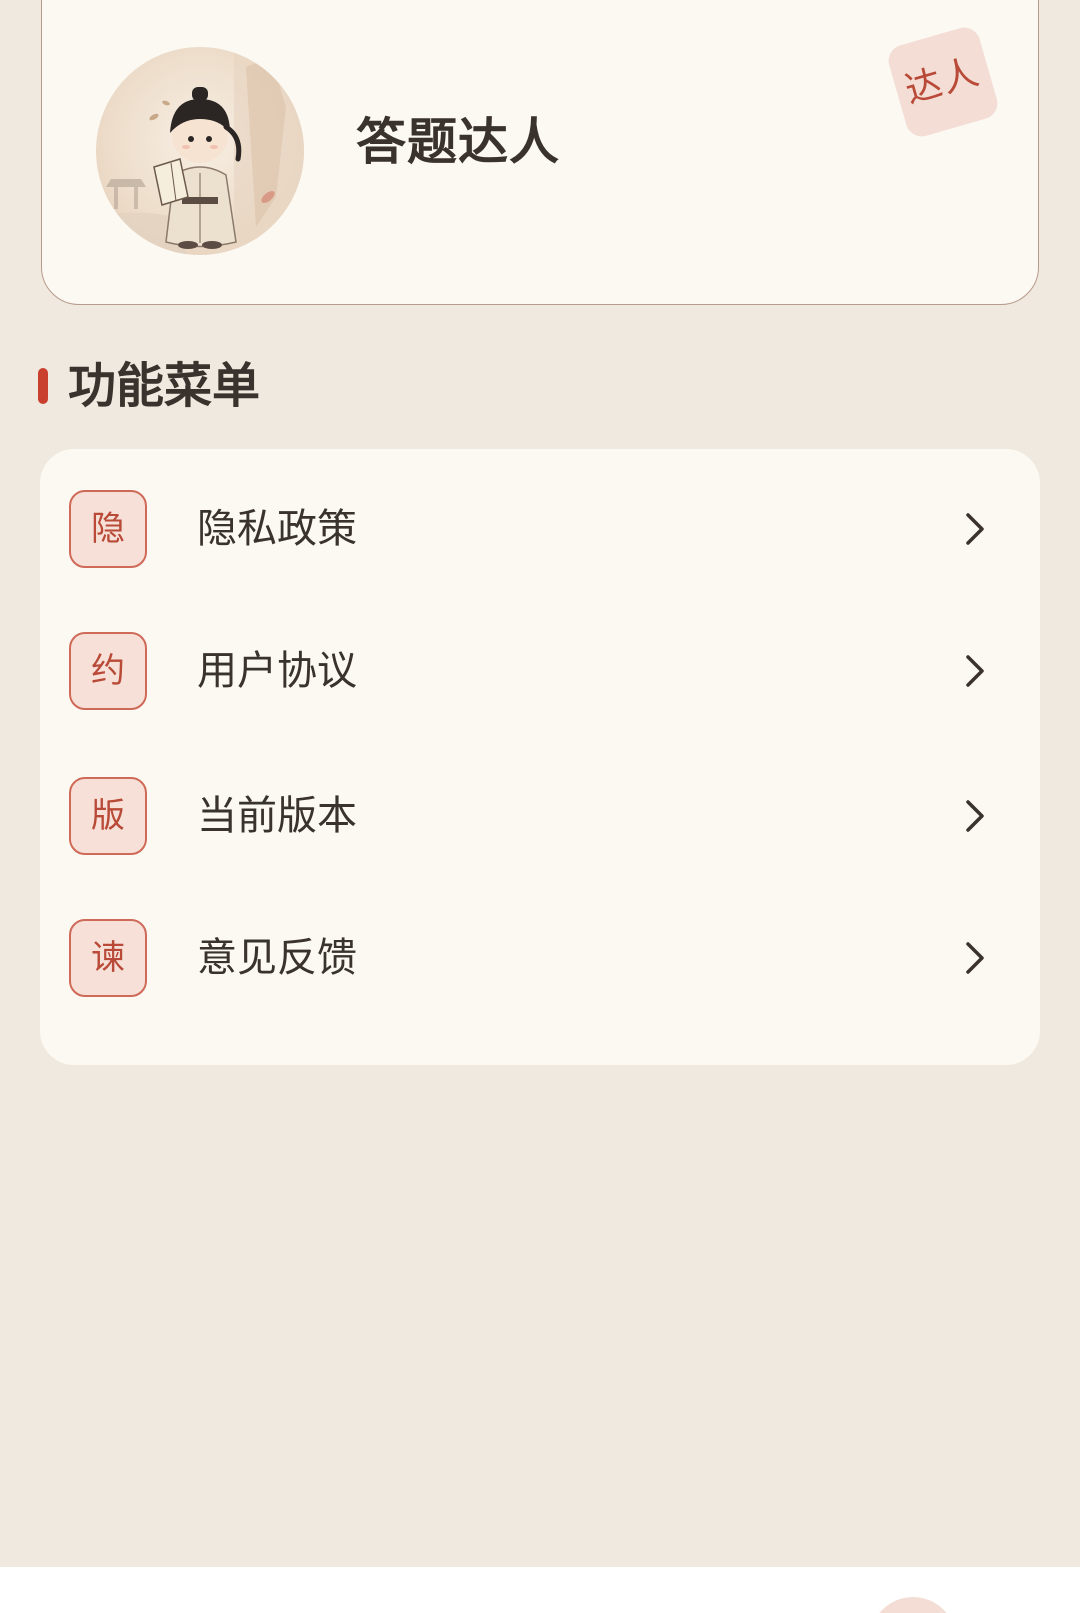 The image size is (1080, 1613). I want to click on agreement-icon: 约, so click(108, 671).